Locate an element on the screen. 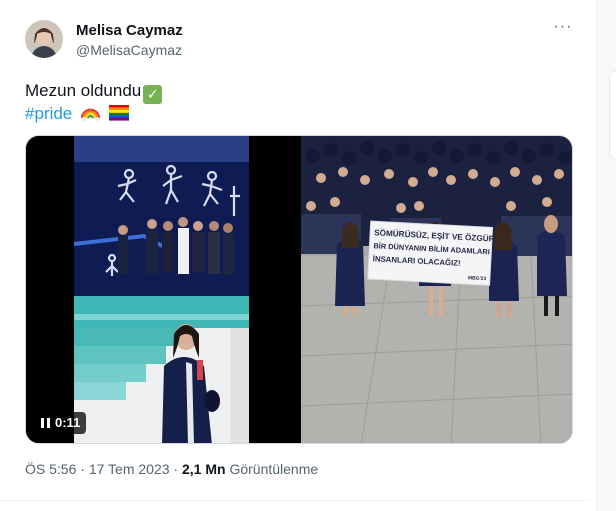 This screenshot has height=511, width=616. video-timer: 0:11 is located at coordinates (61, 423).